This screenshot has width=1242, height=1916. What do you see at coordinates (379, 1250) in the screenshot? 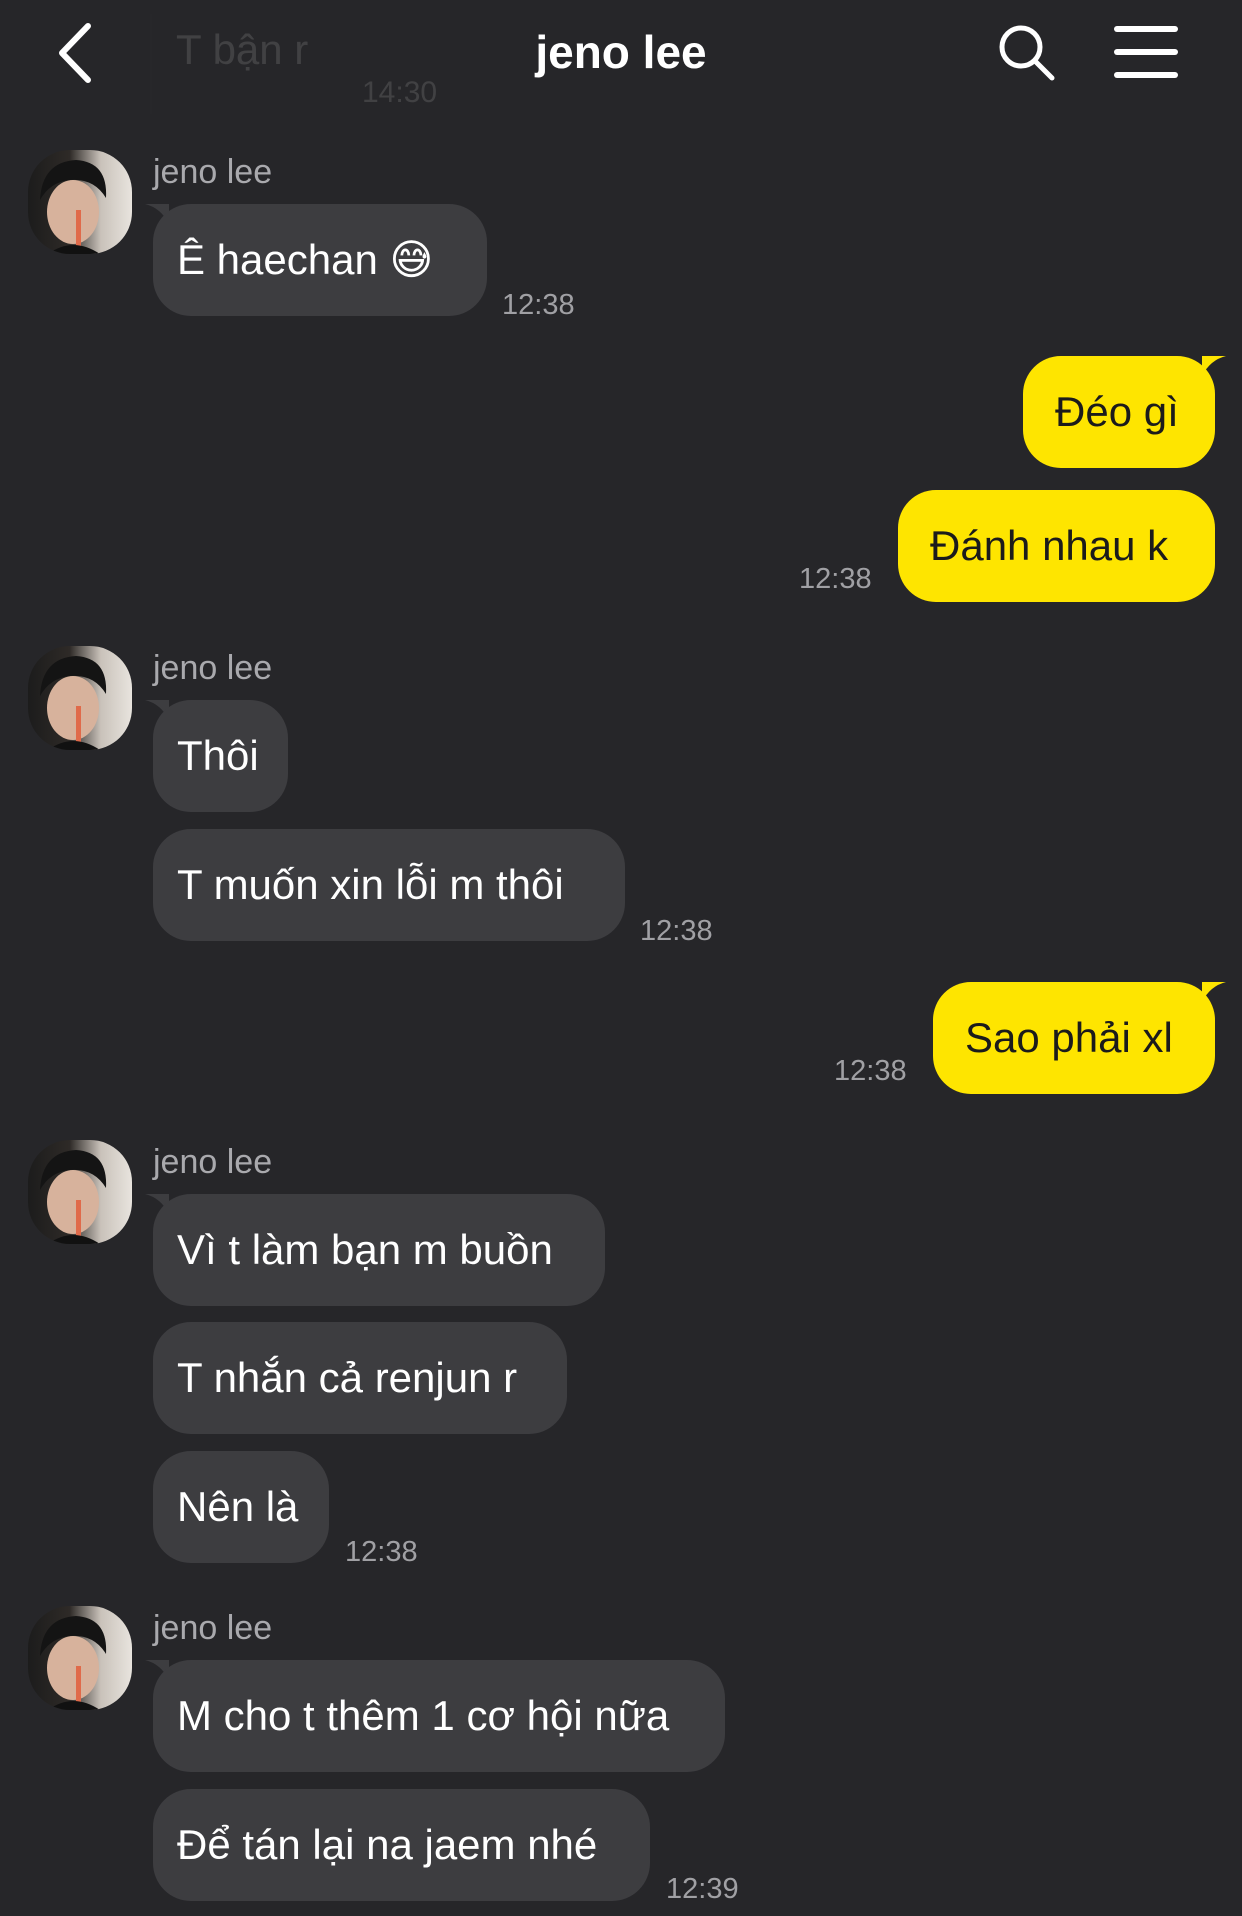
I see `incoming-message-bubble: Vì t làm bạn m buồn` at bounding box center [379, 1250].